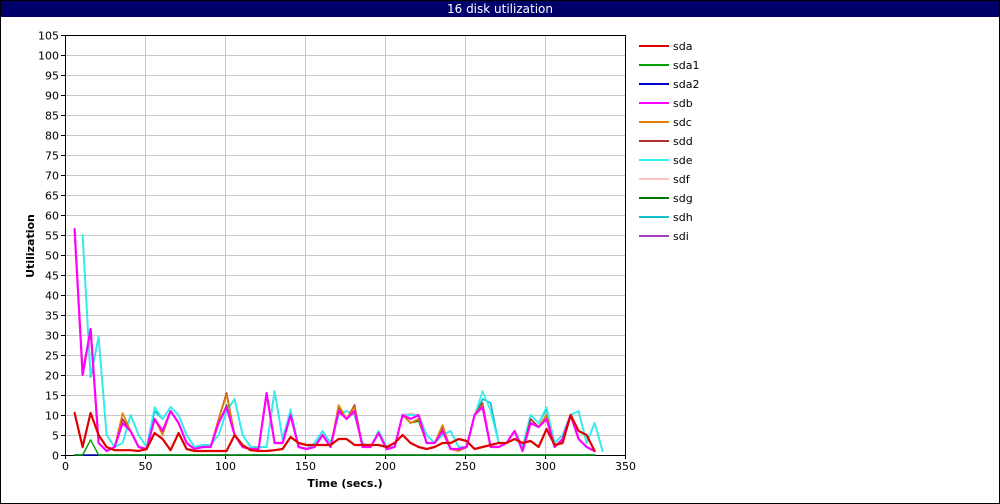  I want to click on y-tick-label: 85, so click(52, 116).